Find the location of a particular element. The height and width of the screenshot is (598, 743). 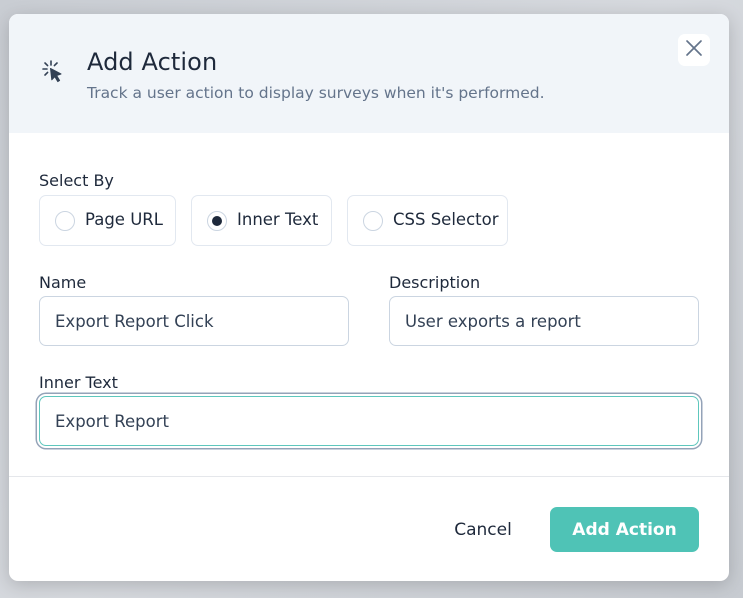

radio-css-selector: CSS Selector is located at coordinates (427, 220).